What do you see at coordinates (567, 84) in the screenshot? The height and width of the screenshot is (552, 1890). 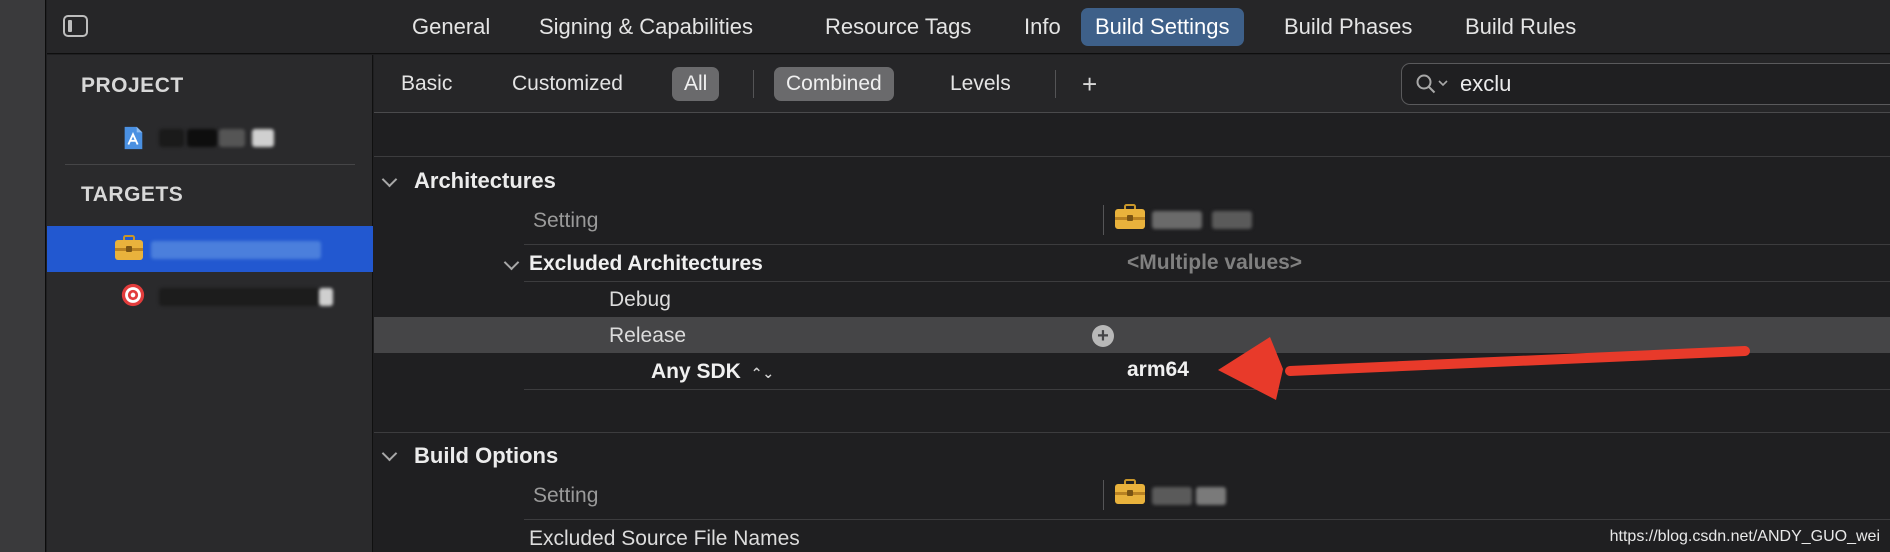 I see `filter-customized: Customized` at bounding box center [567, 84].